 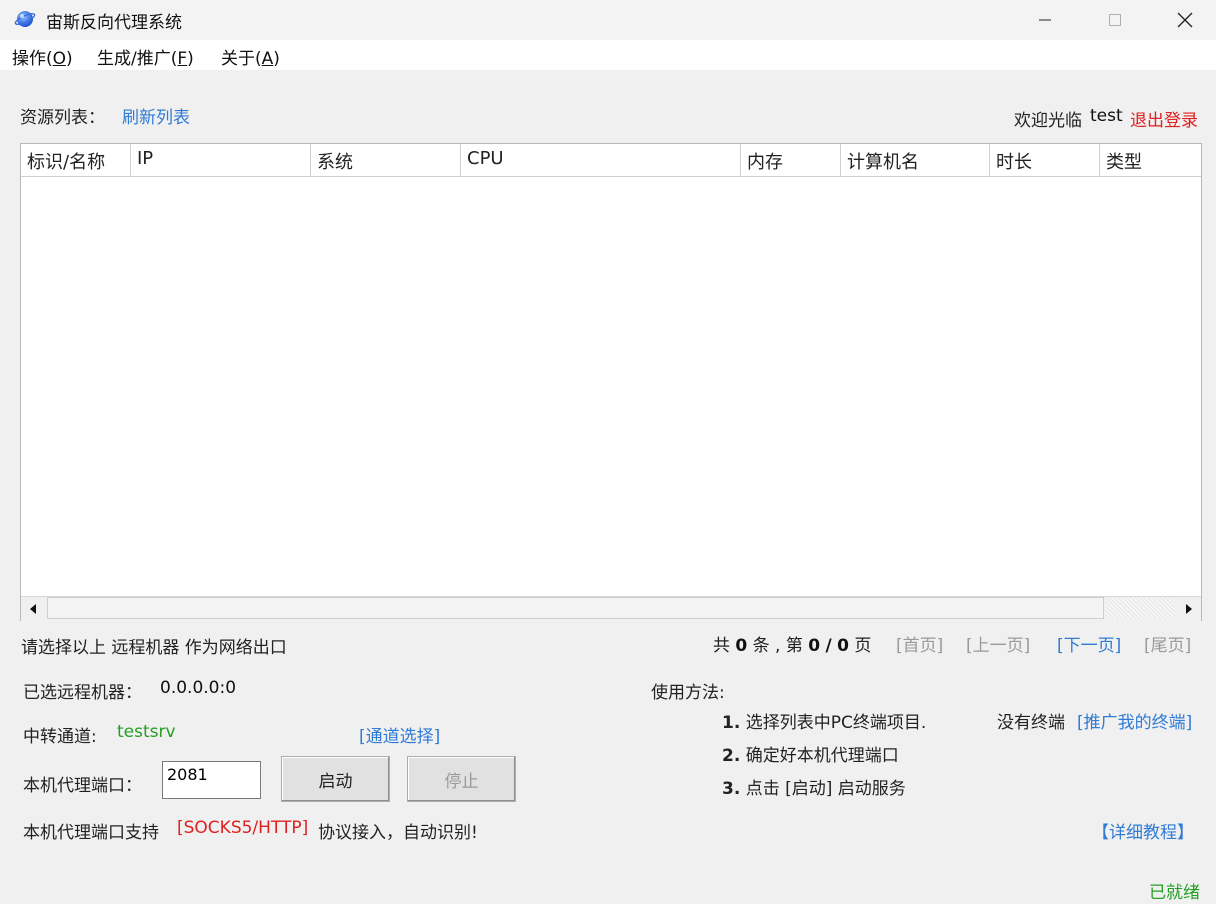 I want to click on first-page-link: [首页], so click(x=919, y=643).